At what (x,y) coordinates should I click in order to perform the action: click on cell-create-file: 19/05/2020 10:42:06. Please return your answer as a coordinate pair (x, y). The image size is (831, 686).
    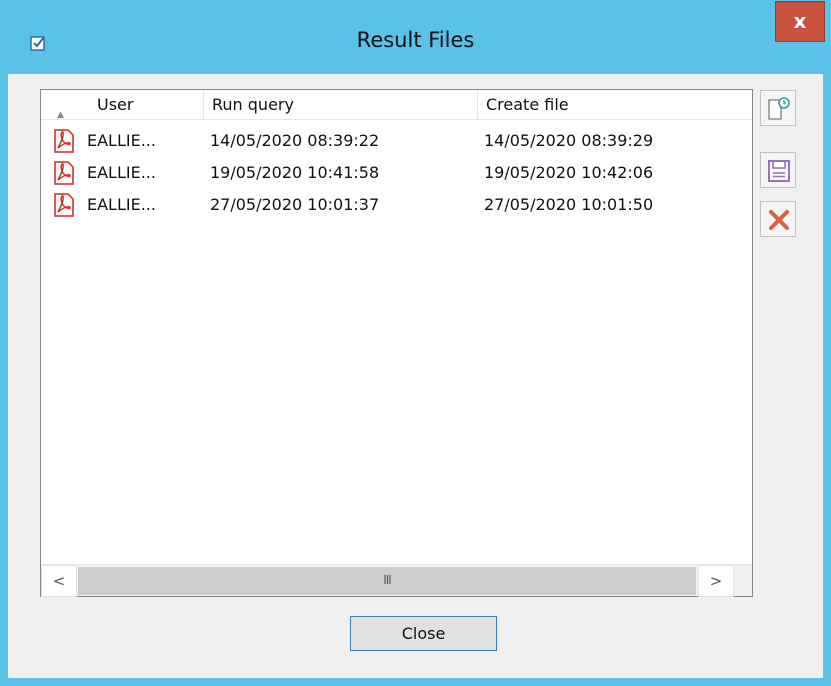
    Looking at the image, I should click on (569, 172).